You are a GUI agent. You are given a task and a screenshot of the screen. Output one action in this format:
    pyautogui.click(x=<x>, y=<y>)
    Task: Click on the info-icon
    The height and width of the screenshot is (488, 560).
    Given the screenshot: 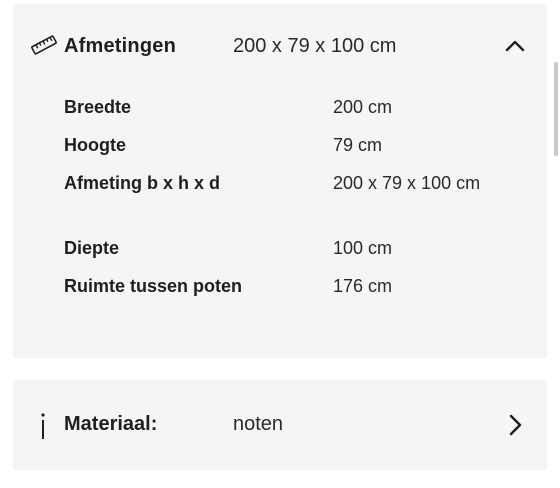 What is the action you would take?
    pyautogui.click(x=43, y=426)
    